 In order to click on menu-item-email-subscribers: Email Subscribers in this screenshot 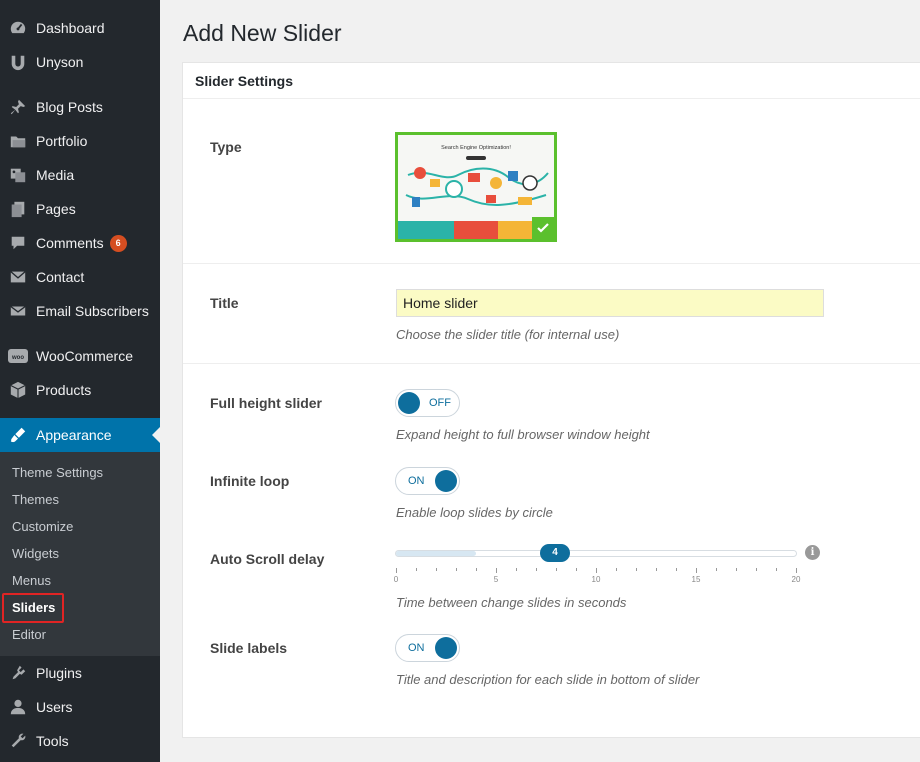, I will do `click(80, 311)`.